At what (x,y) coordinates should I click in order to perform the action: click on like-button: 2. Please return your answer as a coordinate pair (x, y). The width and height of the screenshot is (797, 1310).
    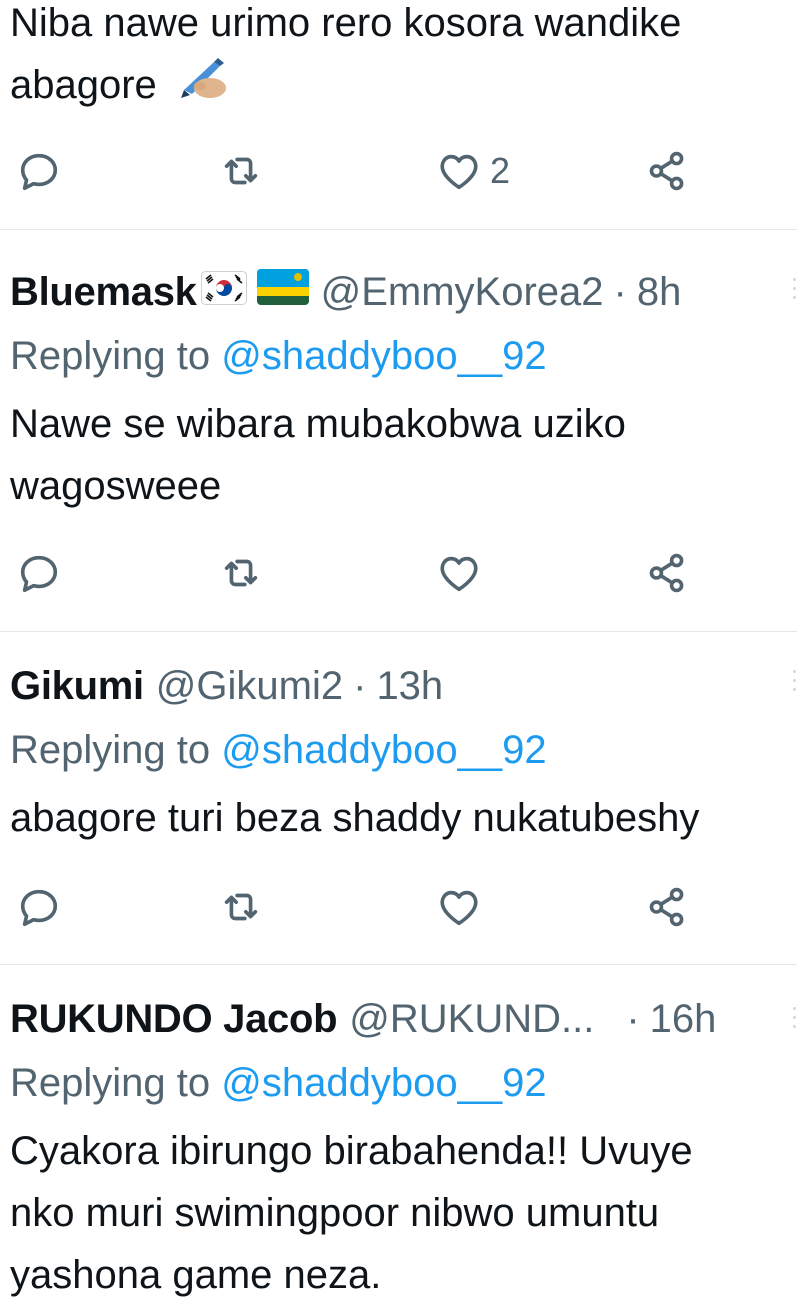
    Looking at the image, I should click on (473, 171).